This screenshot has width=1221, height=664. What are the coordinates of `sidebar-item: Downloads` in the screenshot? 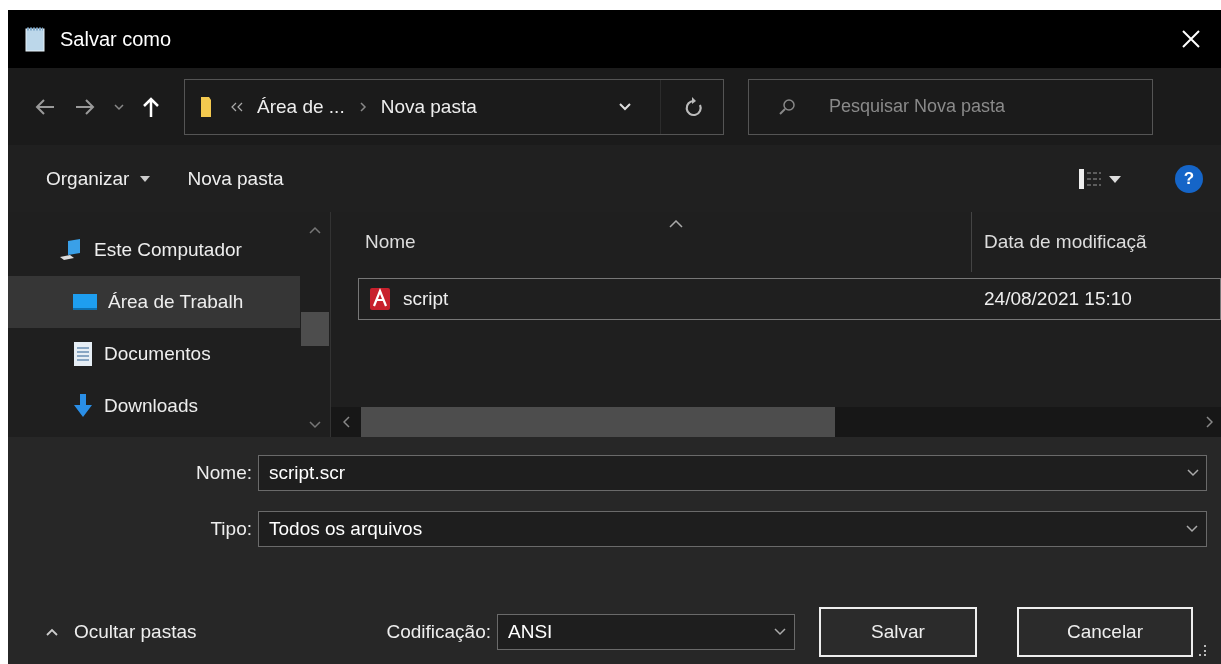 It's located at (154, 406).